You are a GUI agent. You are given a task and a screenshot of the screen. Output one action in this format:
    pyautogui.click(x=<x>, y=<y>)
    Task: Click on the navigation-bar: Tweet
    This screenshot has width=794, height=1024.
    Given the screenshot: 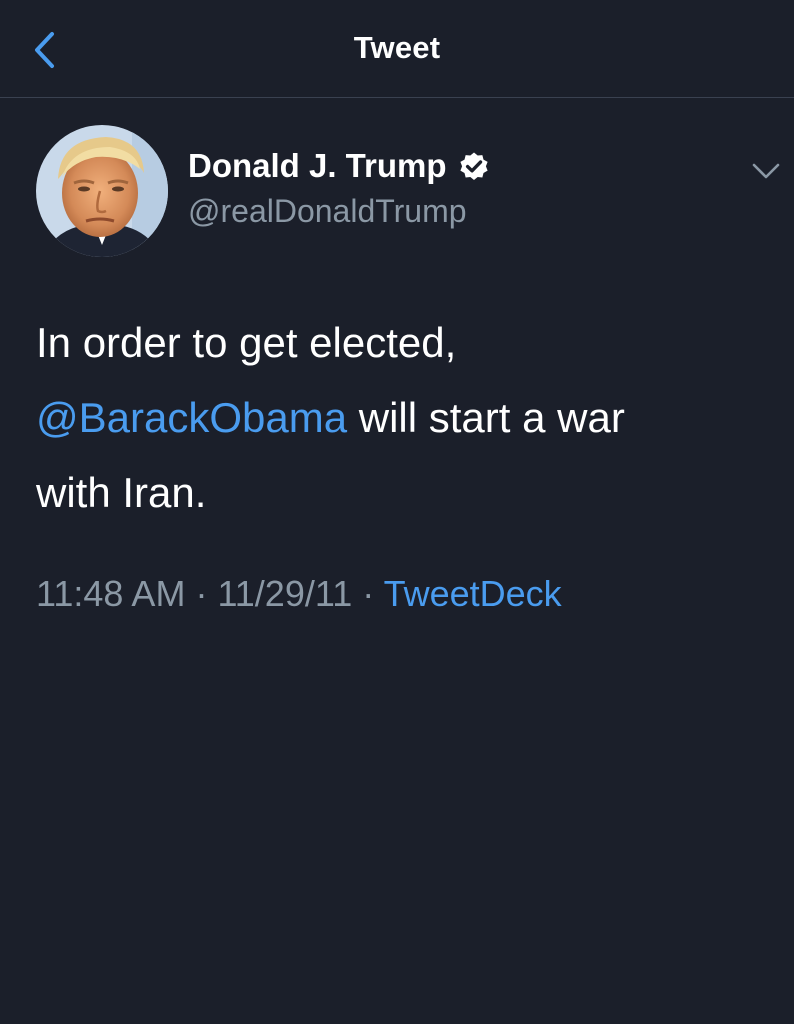 What is the action you would take?
    pyautogui.click(x=397, y=49)
    